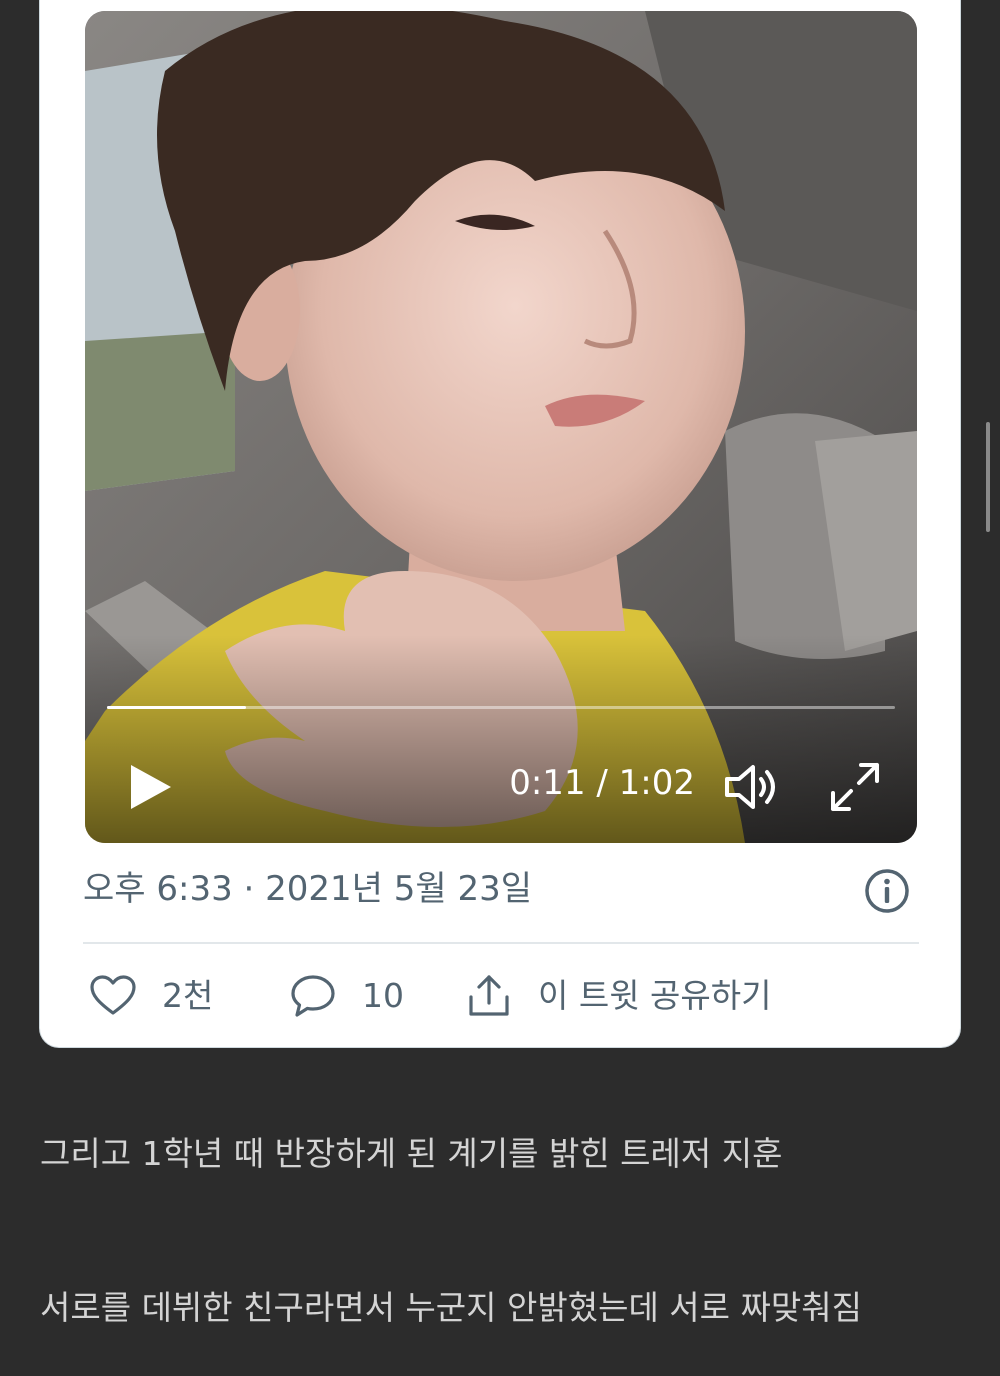 The image size is (1000, 1376). I want to click on heart-icon, so click(113, 995).